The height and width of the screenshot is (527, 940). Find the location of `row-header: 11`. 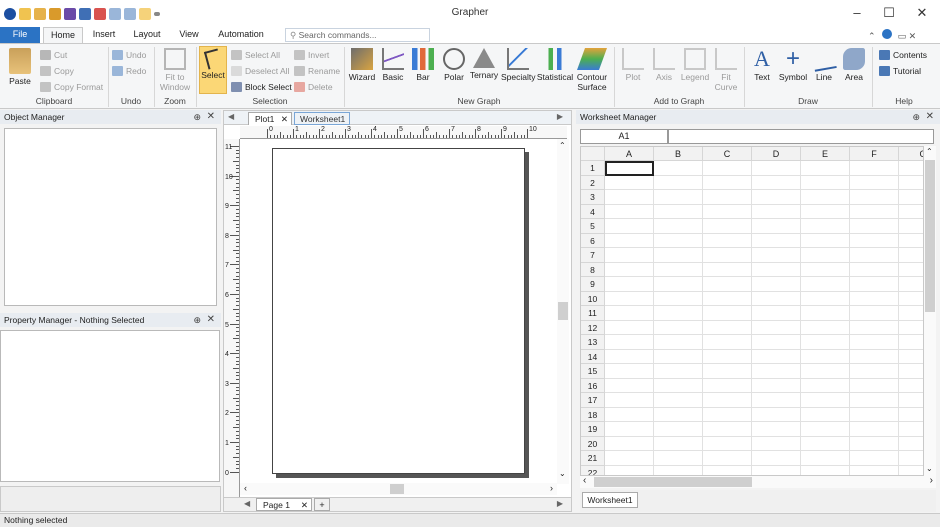

row-header: 11 is located at coordinates (593, 313).